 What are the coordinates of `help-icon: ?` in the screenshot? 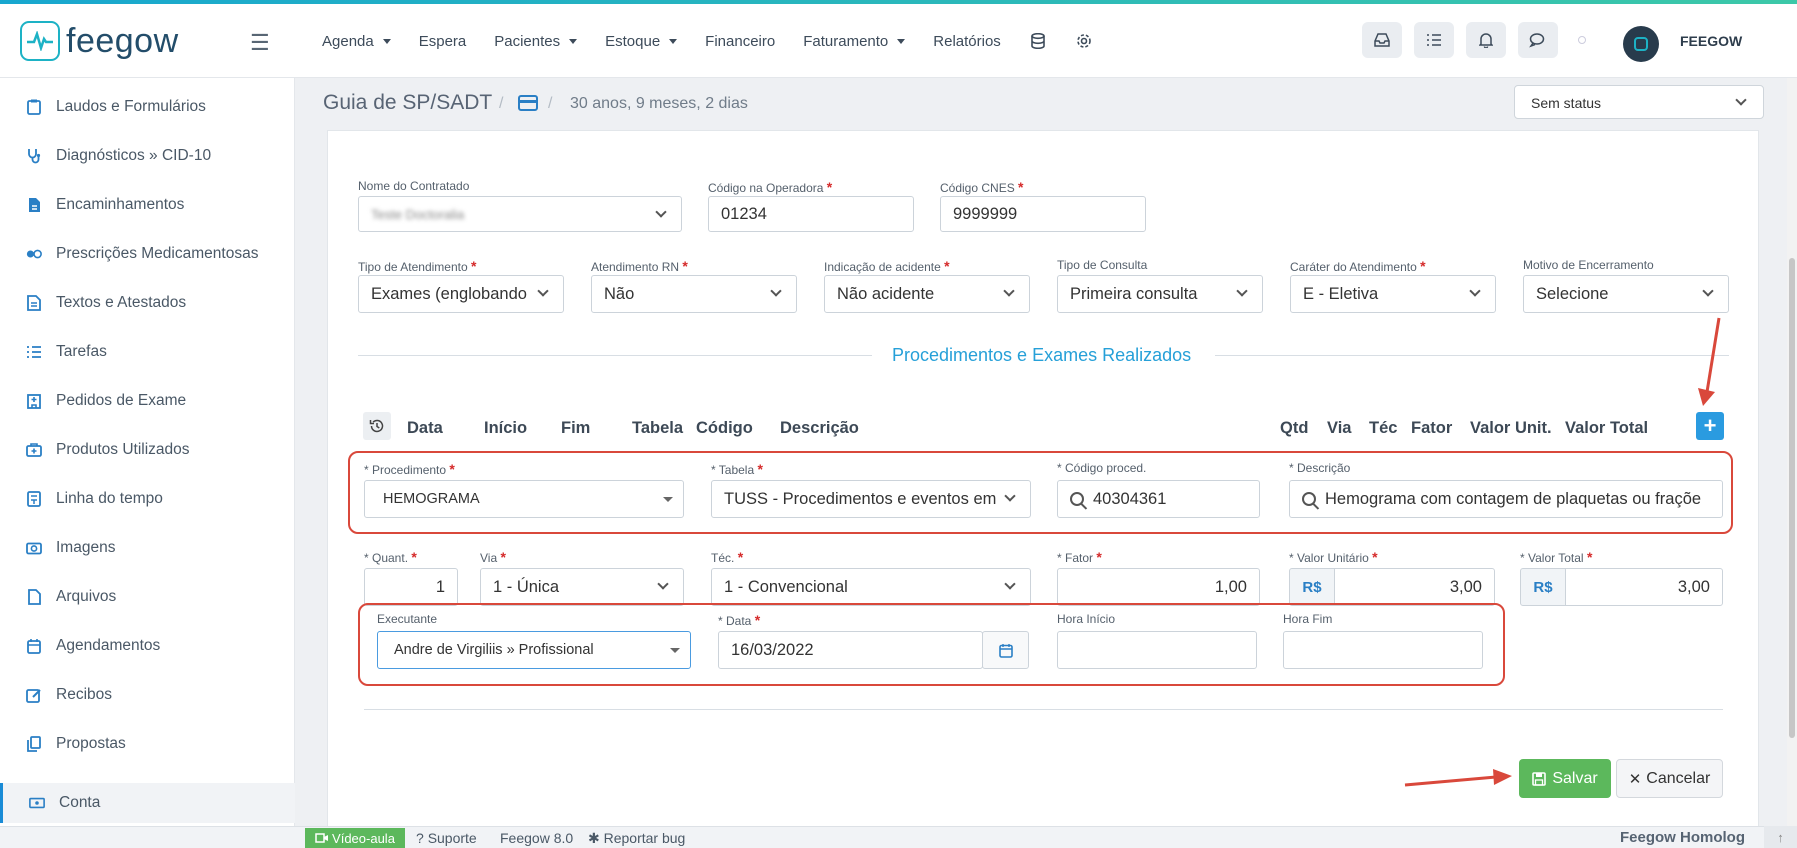 It's located at (420, 838).